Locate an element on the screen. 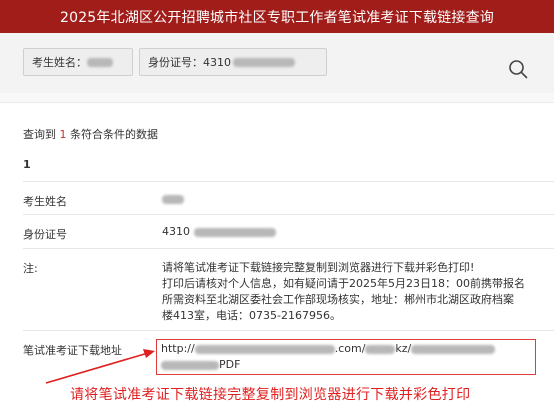 This screenshot has height=409, width=554. page-title: 2025年北湖区公开招聘城市社区专职工作者笔试准考证下载链接查询 is located at coordinates (277, 17).